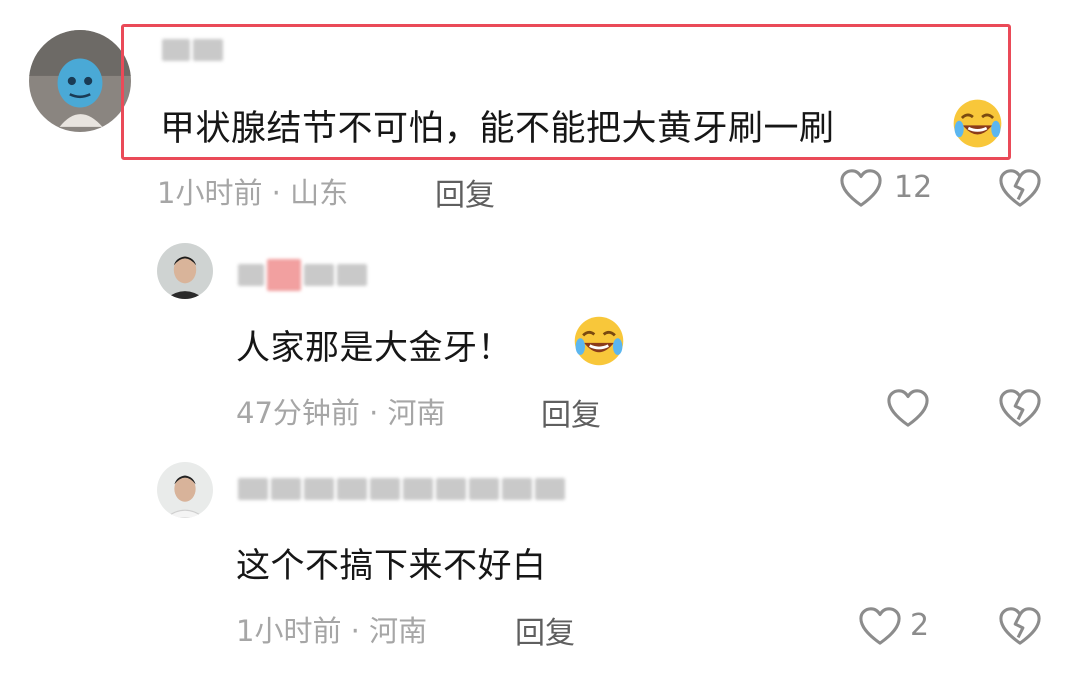 The height and width of the screenshot is (675, 1076). I want to click on comment-text: 甲状腺结节不可怕，能不能把大黄牙刷一刷, so click(497, 129).